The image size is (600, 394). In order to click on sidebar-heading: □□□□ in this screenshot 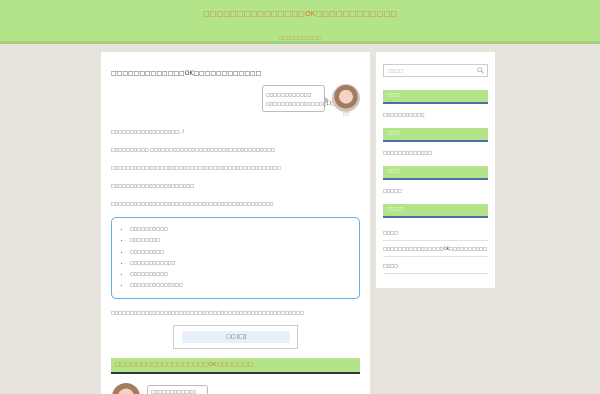, I will do `click(435, 211)`.